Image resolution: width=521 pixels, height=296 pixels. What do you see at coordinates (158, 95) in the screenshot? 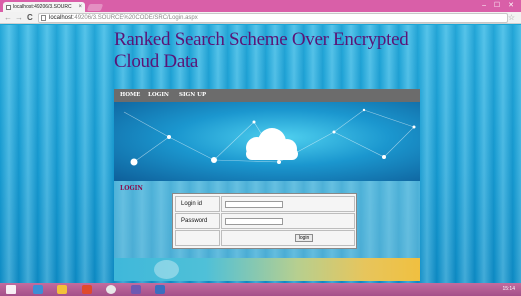
I see `nav-login-link: LOGIN` at bounding box center [158, 95].